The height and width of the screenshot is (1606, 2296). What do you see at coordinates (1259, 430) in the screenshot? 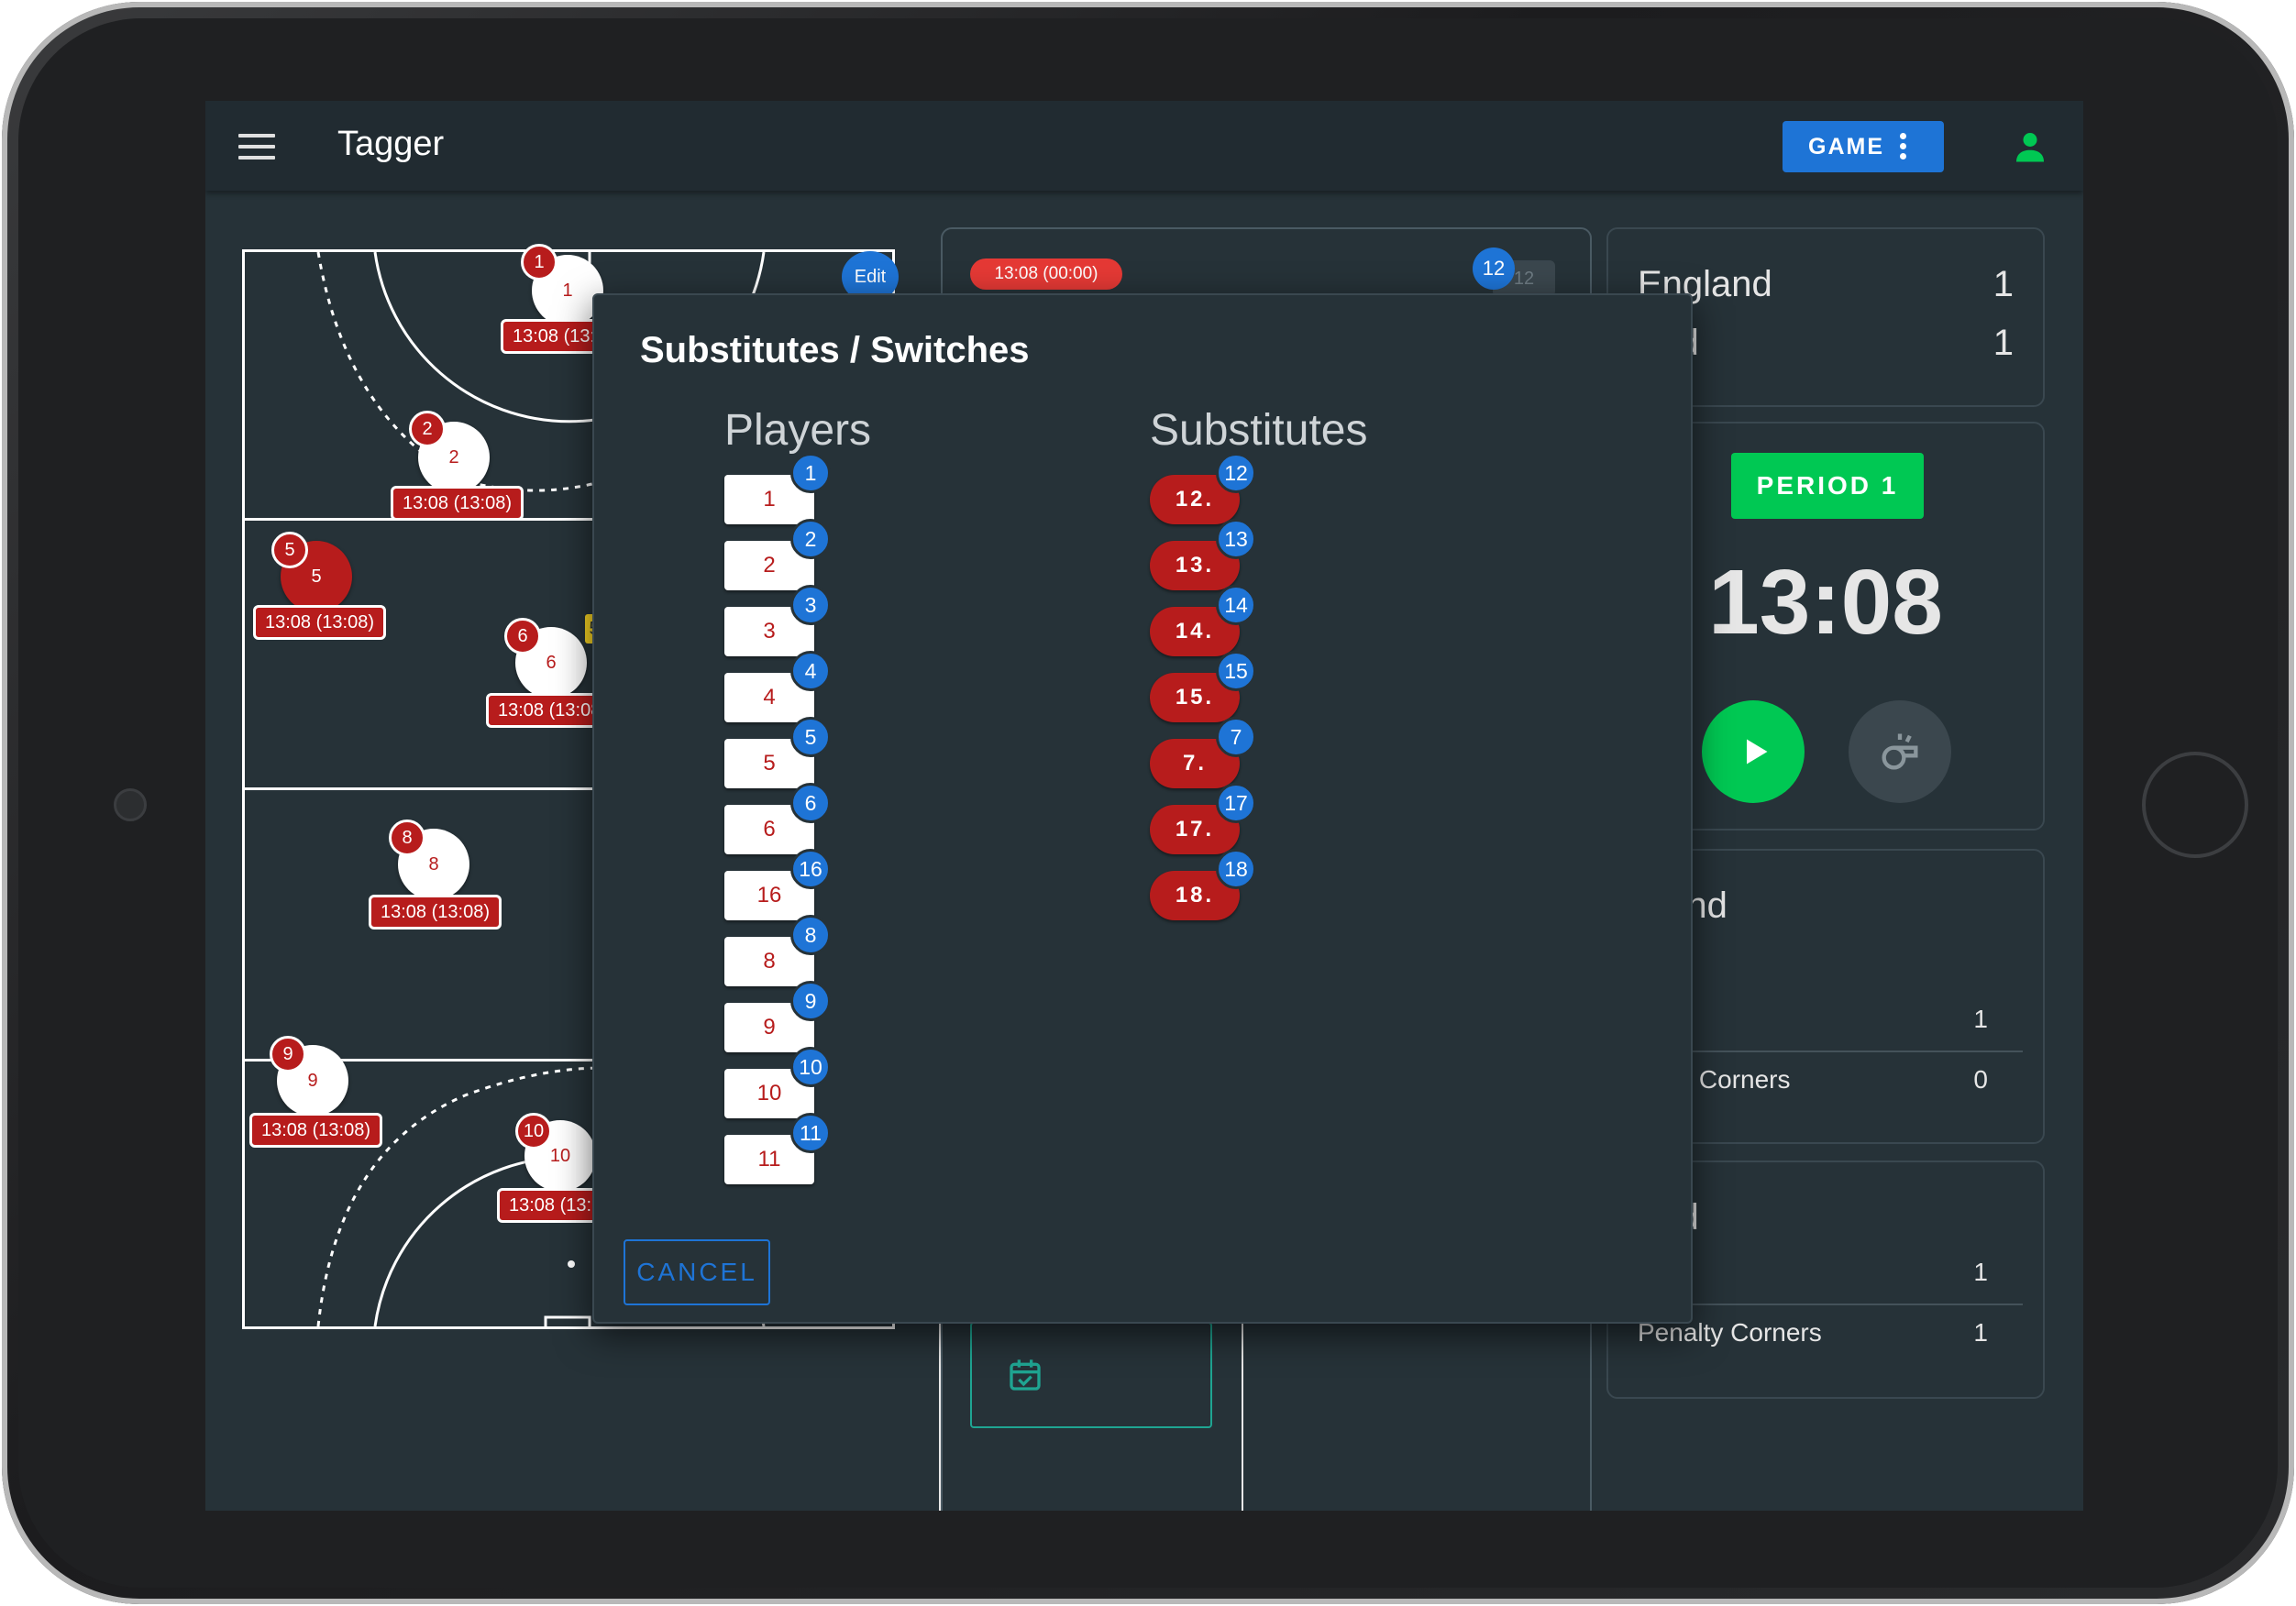
I see `substitutes-heading: Substitutes` at bounding box center [1259, 430].